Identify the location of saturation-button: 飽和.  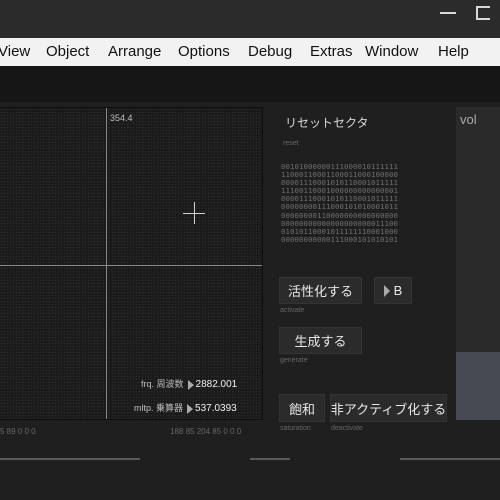
(302, 408).